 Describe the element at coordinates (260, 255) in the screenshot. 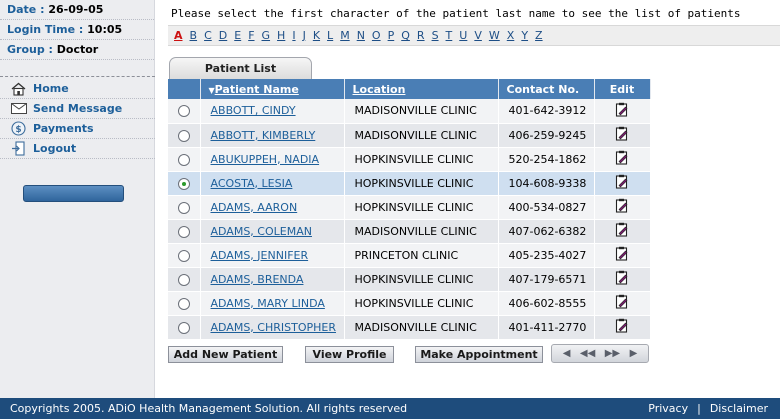

I see `patient-name-link: ADAMS, JENNIFER` at that location.